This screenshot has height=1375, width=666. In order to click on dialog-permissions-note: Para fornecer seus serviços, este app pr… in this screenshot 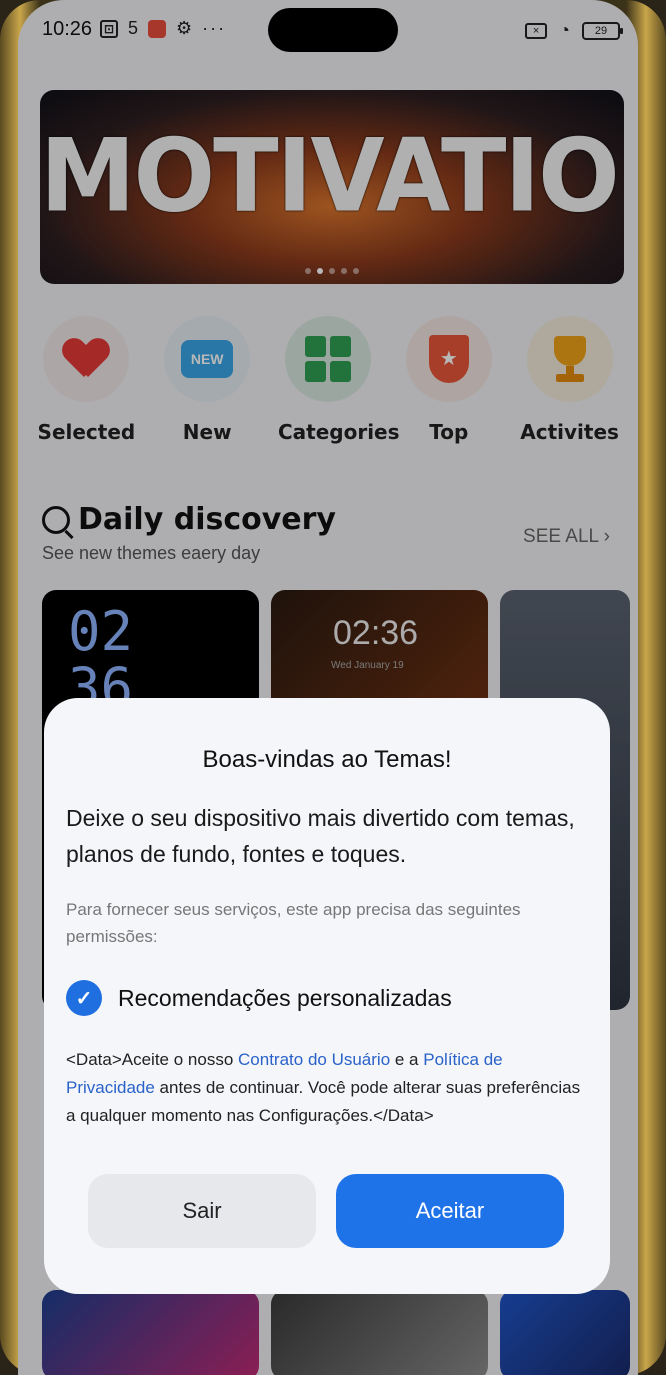, I will do `click(293, 923)`.